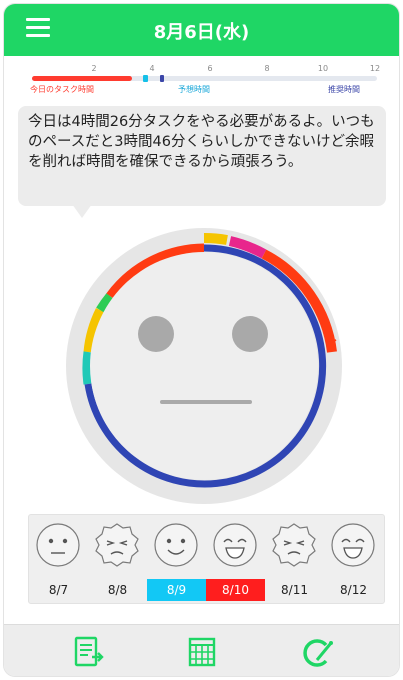 Image resolution: width=403 pixels, height=680 pixels. Describe the element at coordinates (176, 545) in the screenshot. I see `smile-face-icon` at that location.